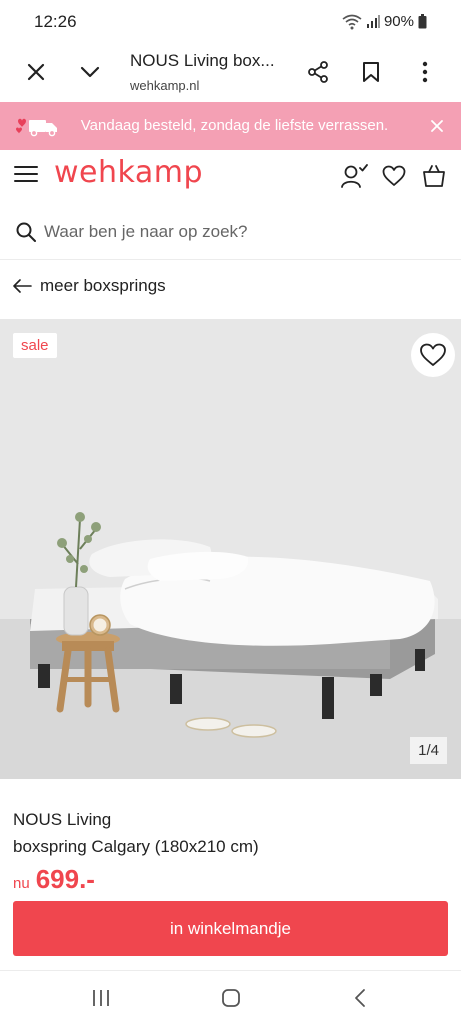  I want to click on more-vert-icon, so click(425, 72).